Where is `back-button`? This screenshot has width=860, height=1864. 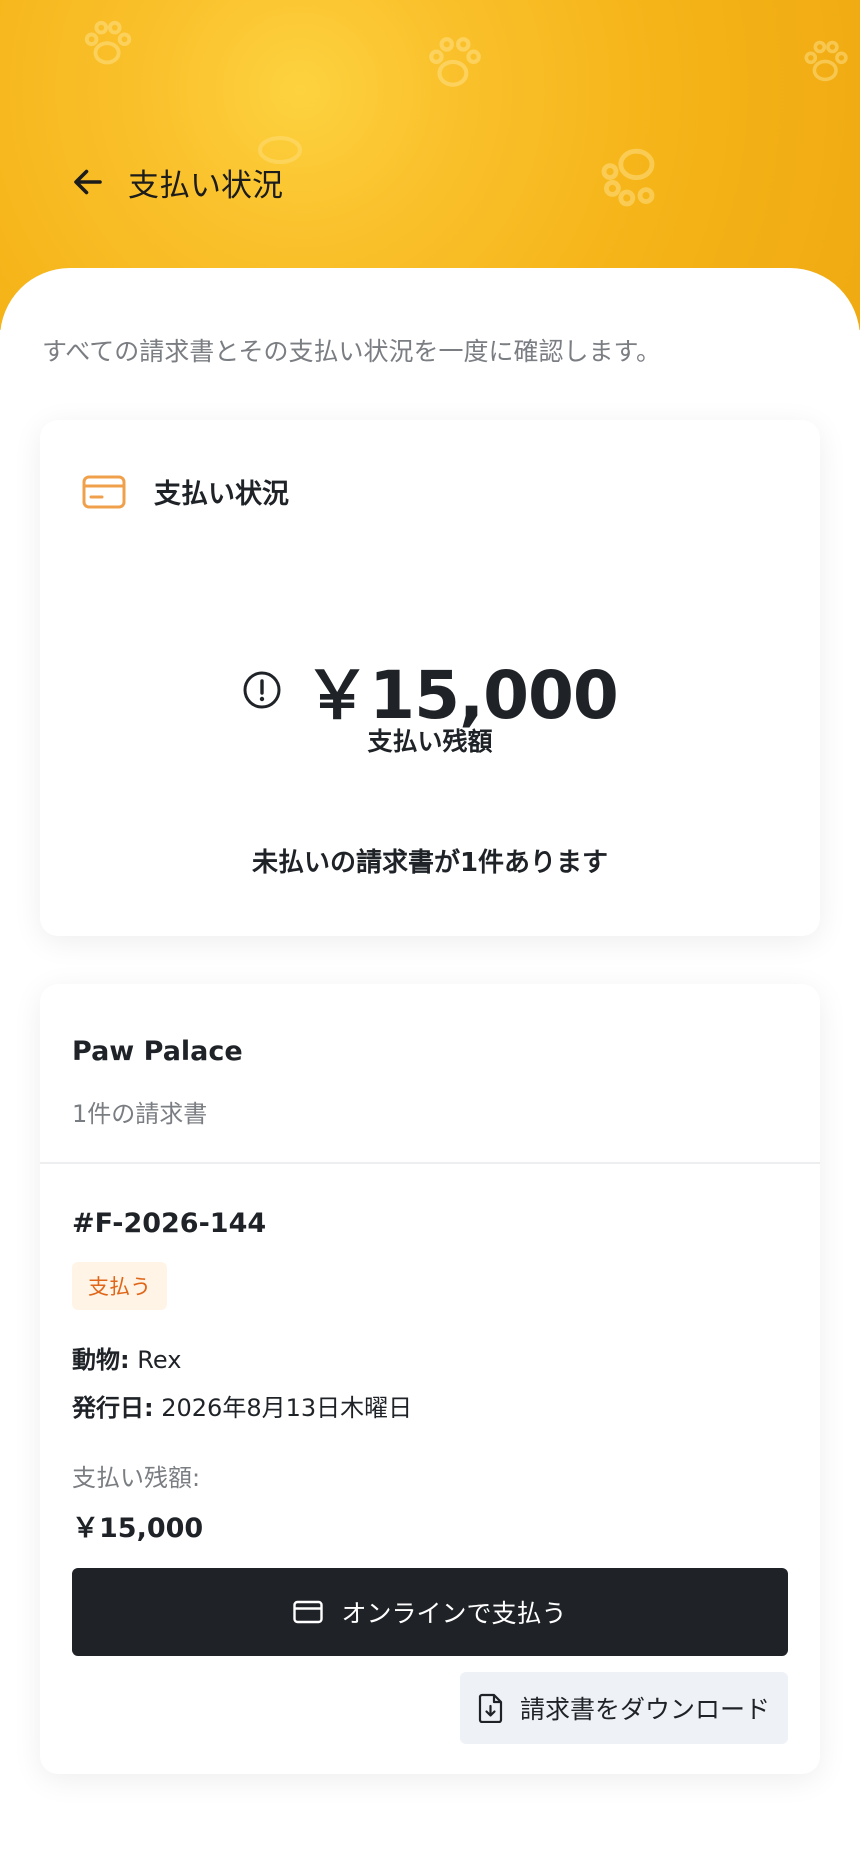
back-button is located at coordinates (88, 182).